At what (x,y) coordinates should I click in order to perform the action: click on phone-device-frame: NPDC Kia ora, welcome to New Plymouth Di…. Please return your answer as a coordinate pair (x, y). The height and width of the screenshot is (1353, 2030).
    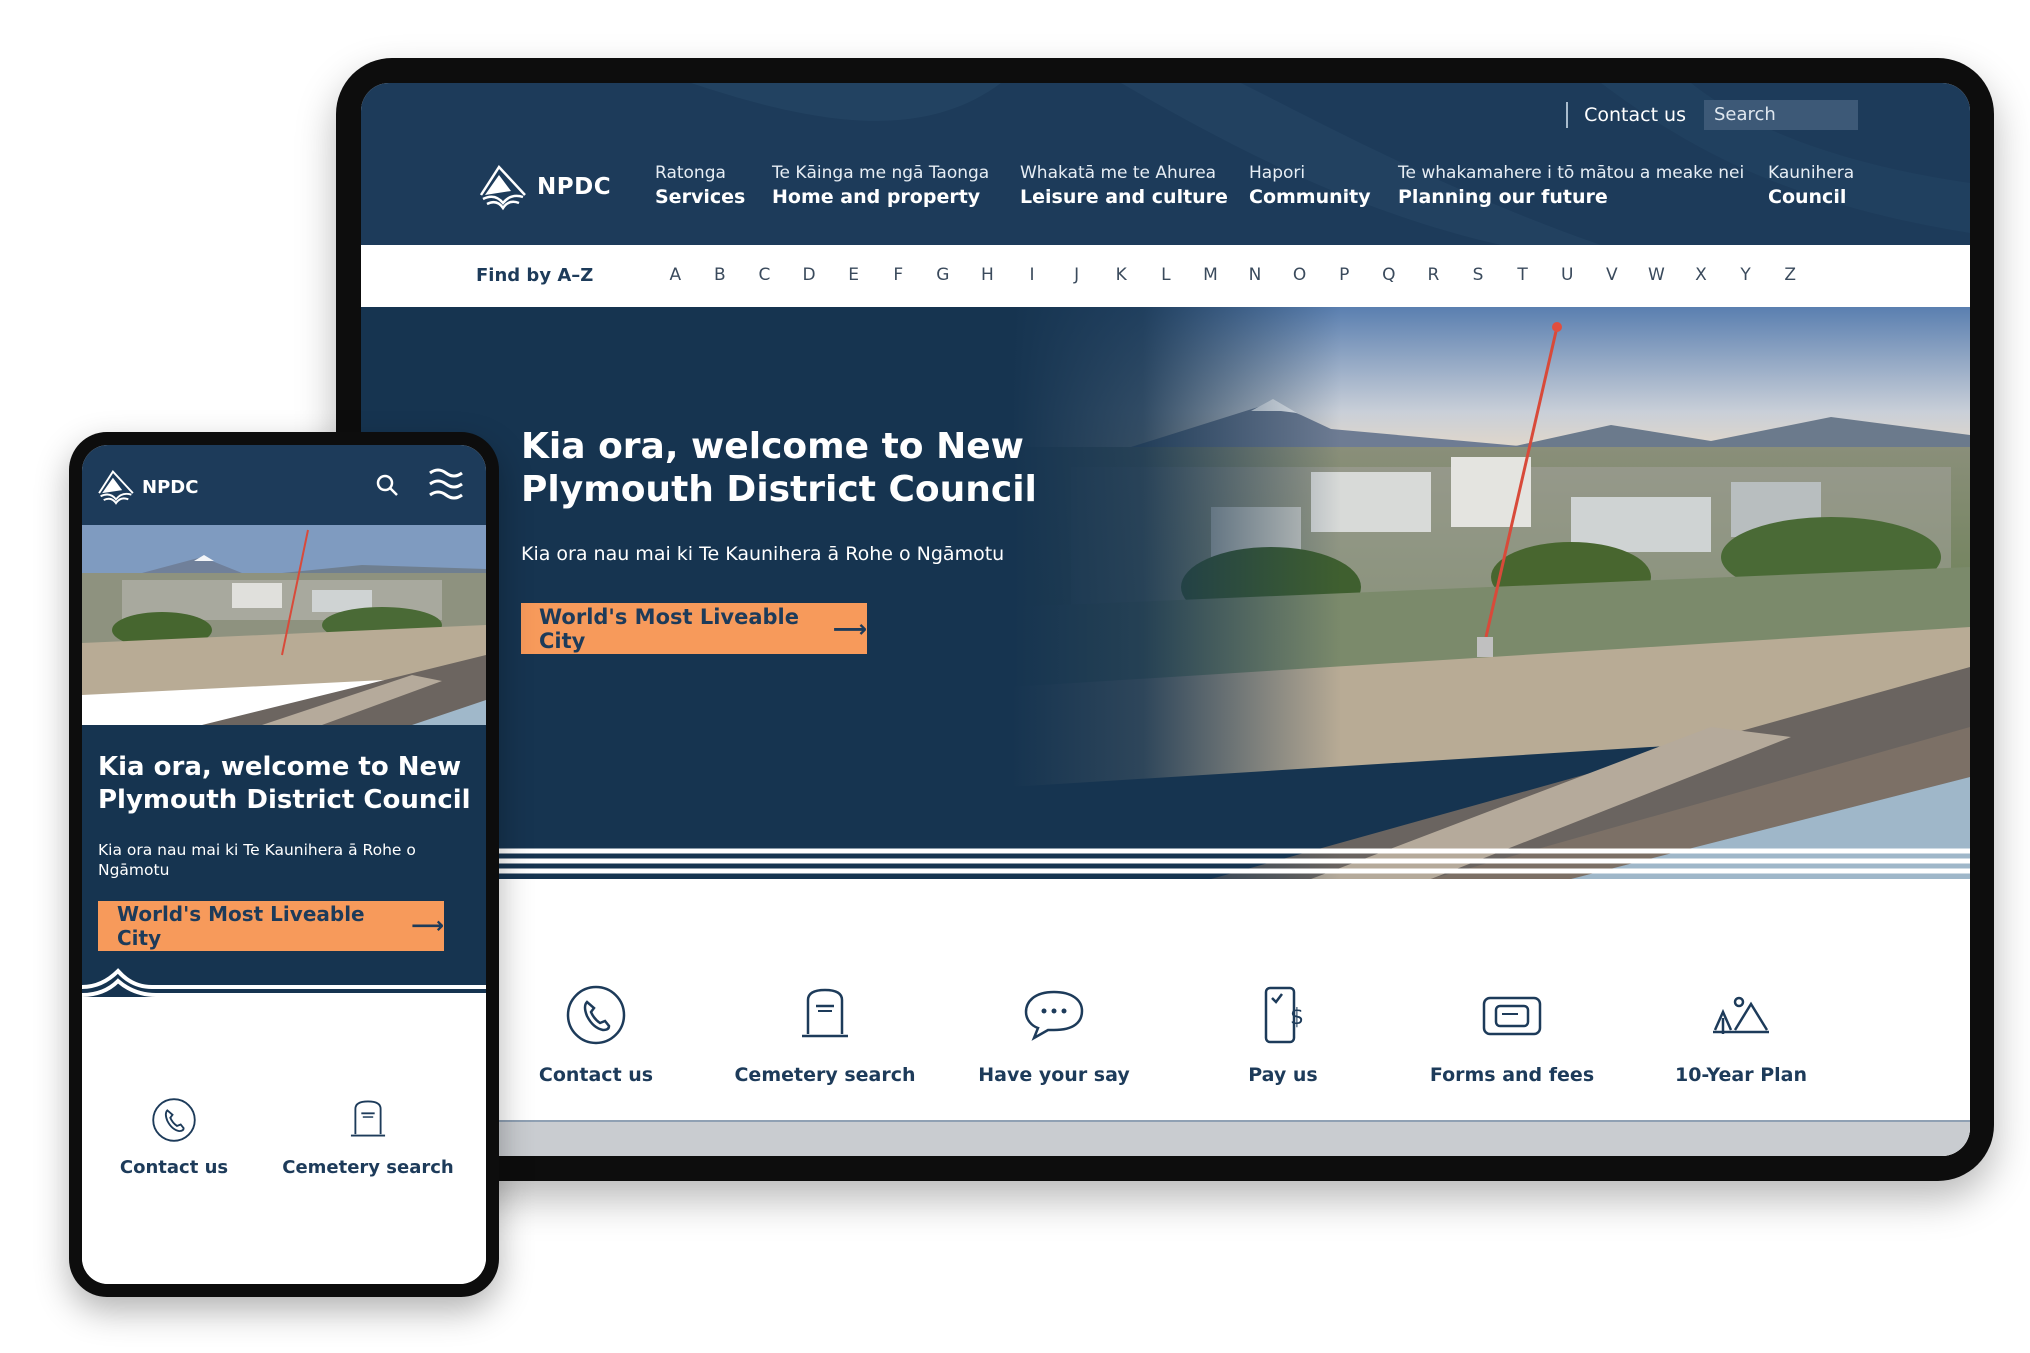
    Looking at the image, I should click on (284, 864).